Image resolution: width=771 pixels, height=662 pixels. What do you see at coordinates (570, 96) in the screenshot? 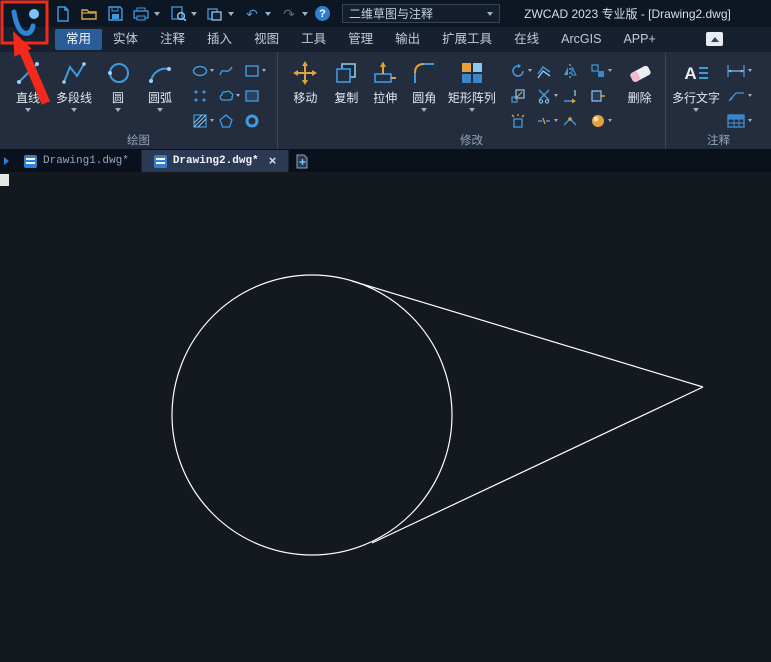
I see `extend-icon` at bounding box center [570, 96].